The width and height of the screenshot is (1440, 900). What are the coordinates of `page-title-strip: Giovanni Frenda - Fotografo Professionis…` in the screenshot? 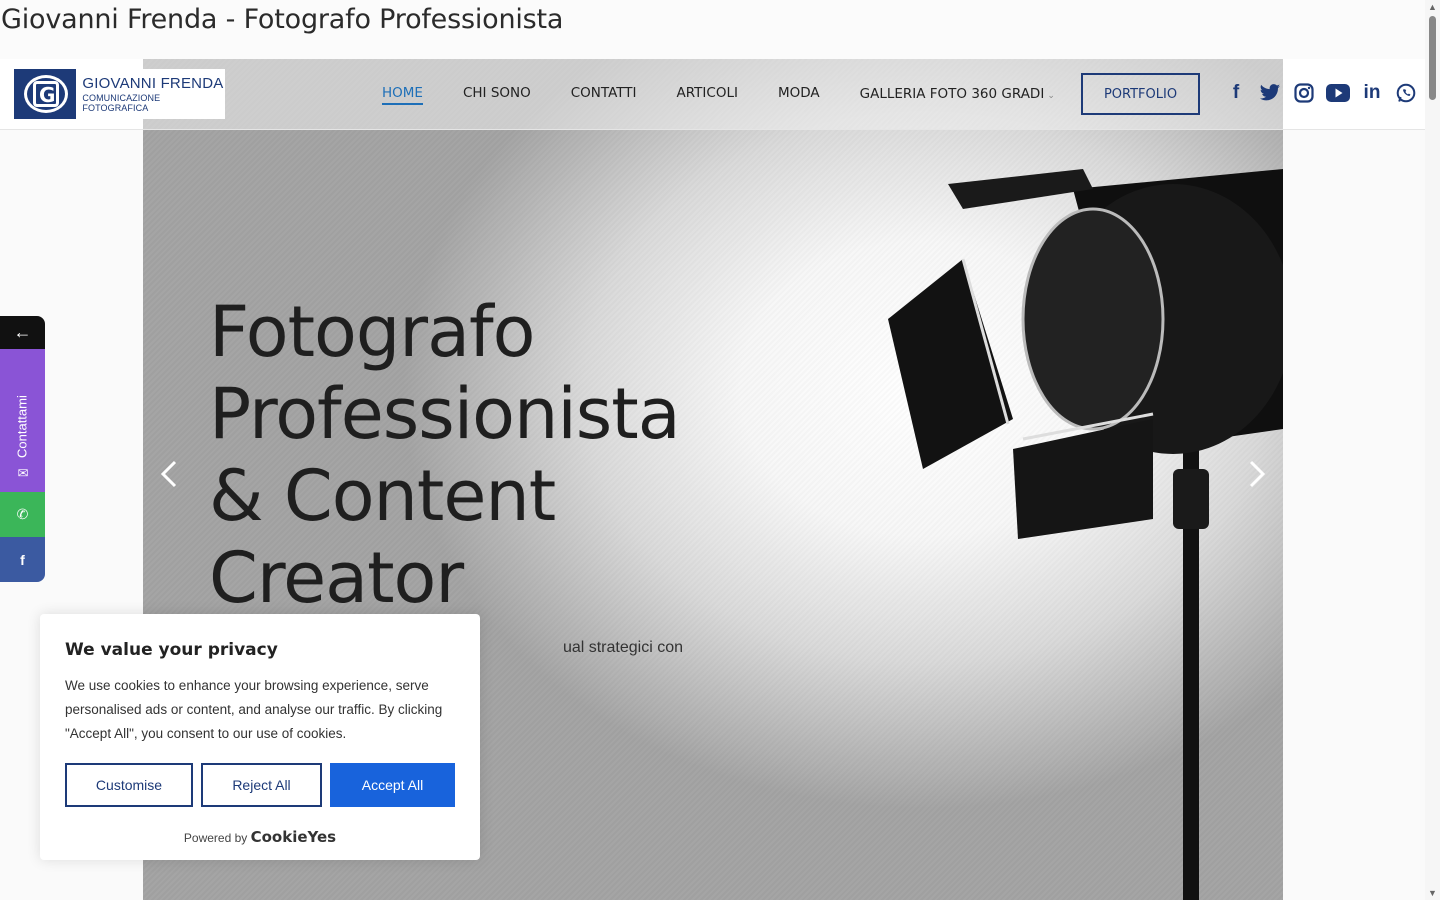 It's located at (712, 29).